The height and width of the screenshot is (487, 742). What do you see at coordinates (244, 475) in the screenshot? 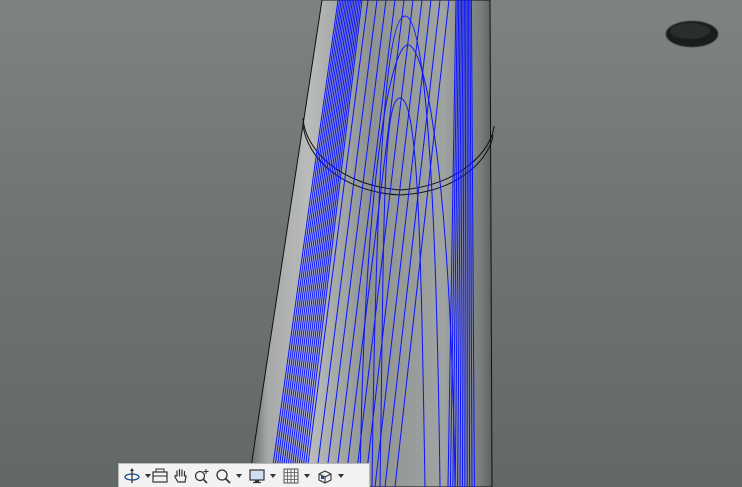
I see `navigation-toolbar` at bounding box center [244, 475].